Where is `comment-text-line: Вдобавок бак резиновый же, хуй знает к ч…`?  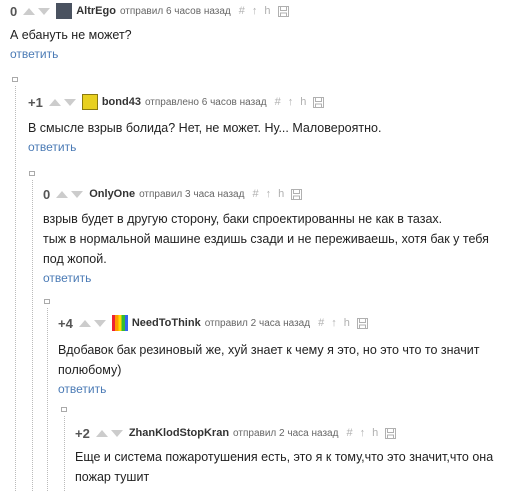
comment-text-line: Вдобавок бак резиновый же, хуй знает к ч… is located at coordinates (269, 350).